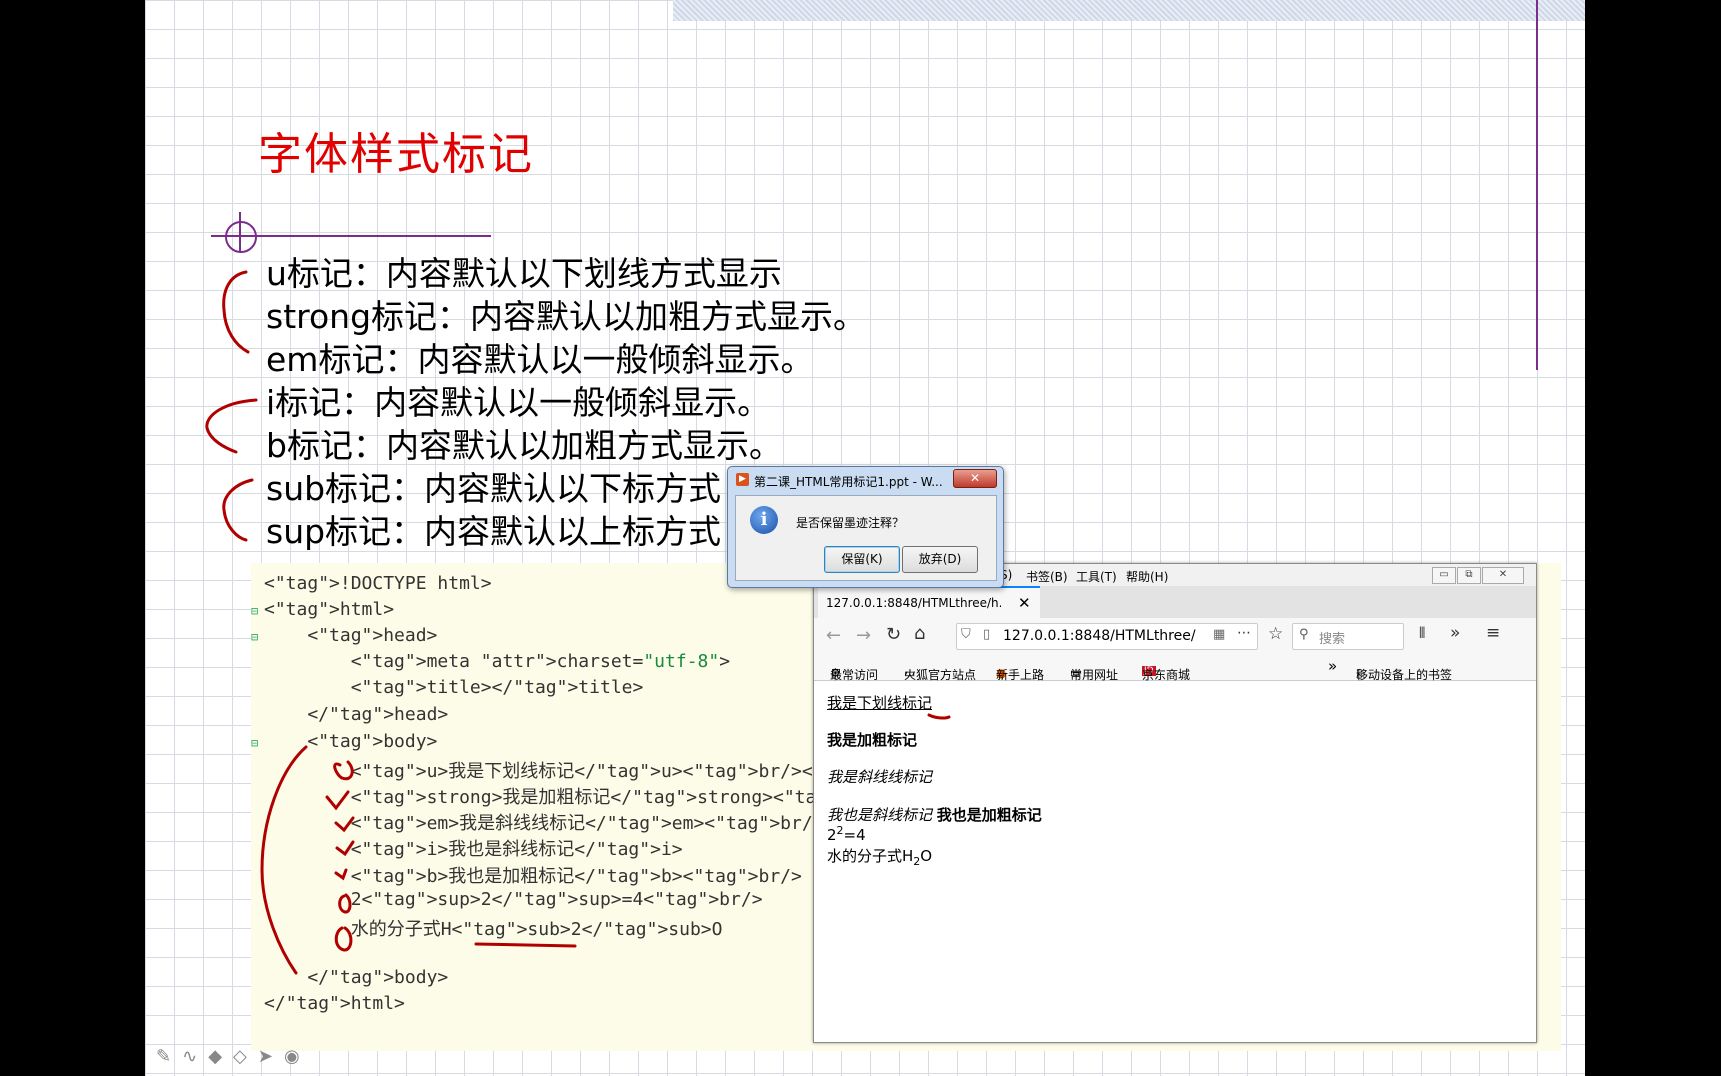 Image resolution: width=1721 pixels, height=1076 pixels. Describe the element at coordinates (1493, 633) in the screenshot. I see `hamburger-menu-icon: ≡` at that location.